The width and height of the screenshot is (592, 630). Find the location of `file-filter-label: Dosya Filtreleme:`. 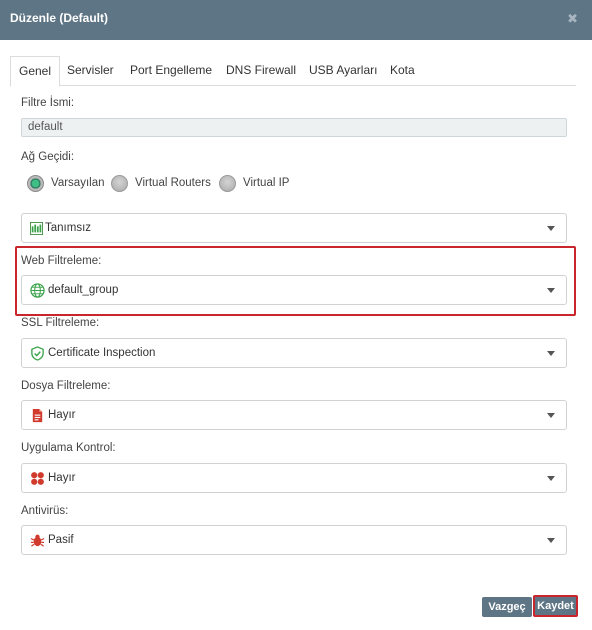

file-filter-label: Dosya Filtreleme: is located at coordinates (66, 386).